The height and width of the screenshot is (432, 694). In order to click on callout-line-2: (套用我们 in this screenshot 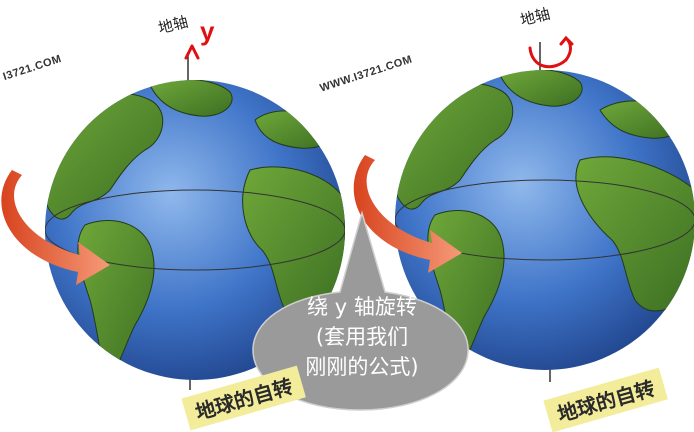, I will do `click(362, 337)`.